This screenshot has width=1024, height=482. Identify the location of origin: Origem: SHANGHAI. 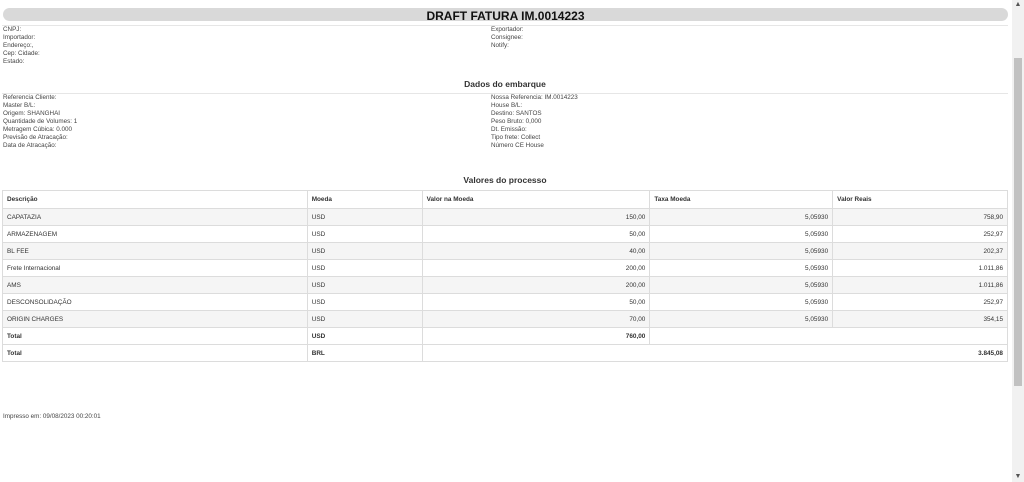
(32, 113).